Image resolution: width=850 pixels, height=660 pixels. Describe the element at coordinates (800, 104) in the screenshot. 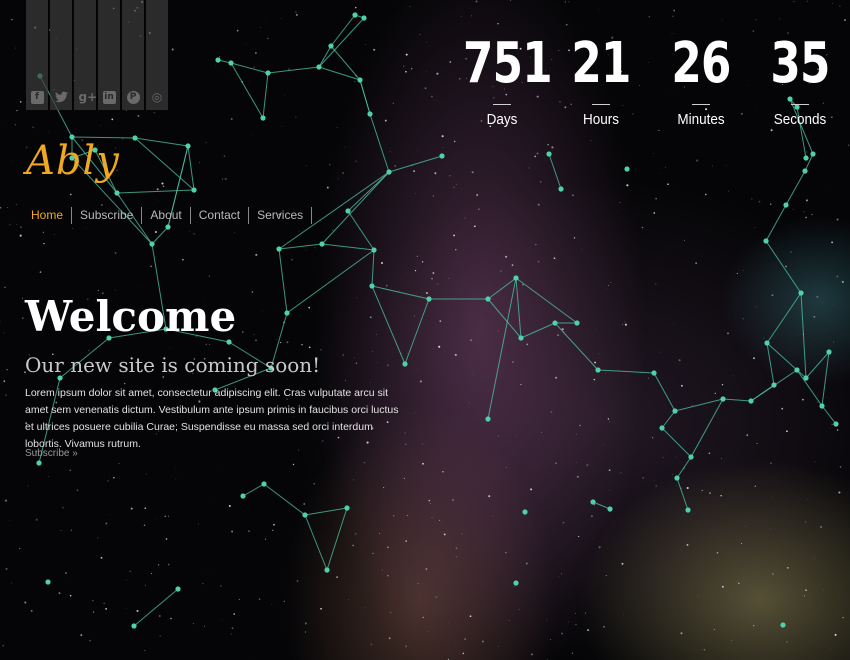

I see `countdown-divider` at that location.